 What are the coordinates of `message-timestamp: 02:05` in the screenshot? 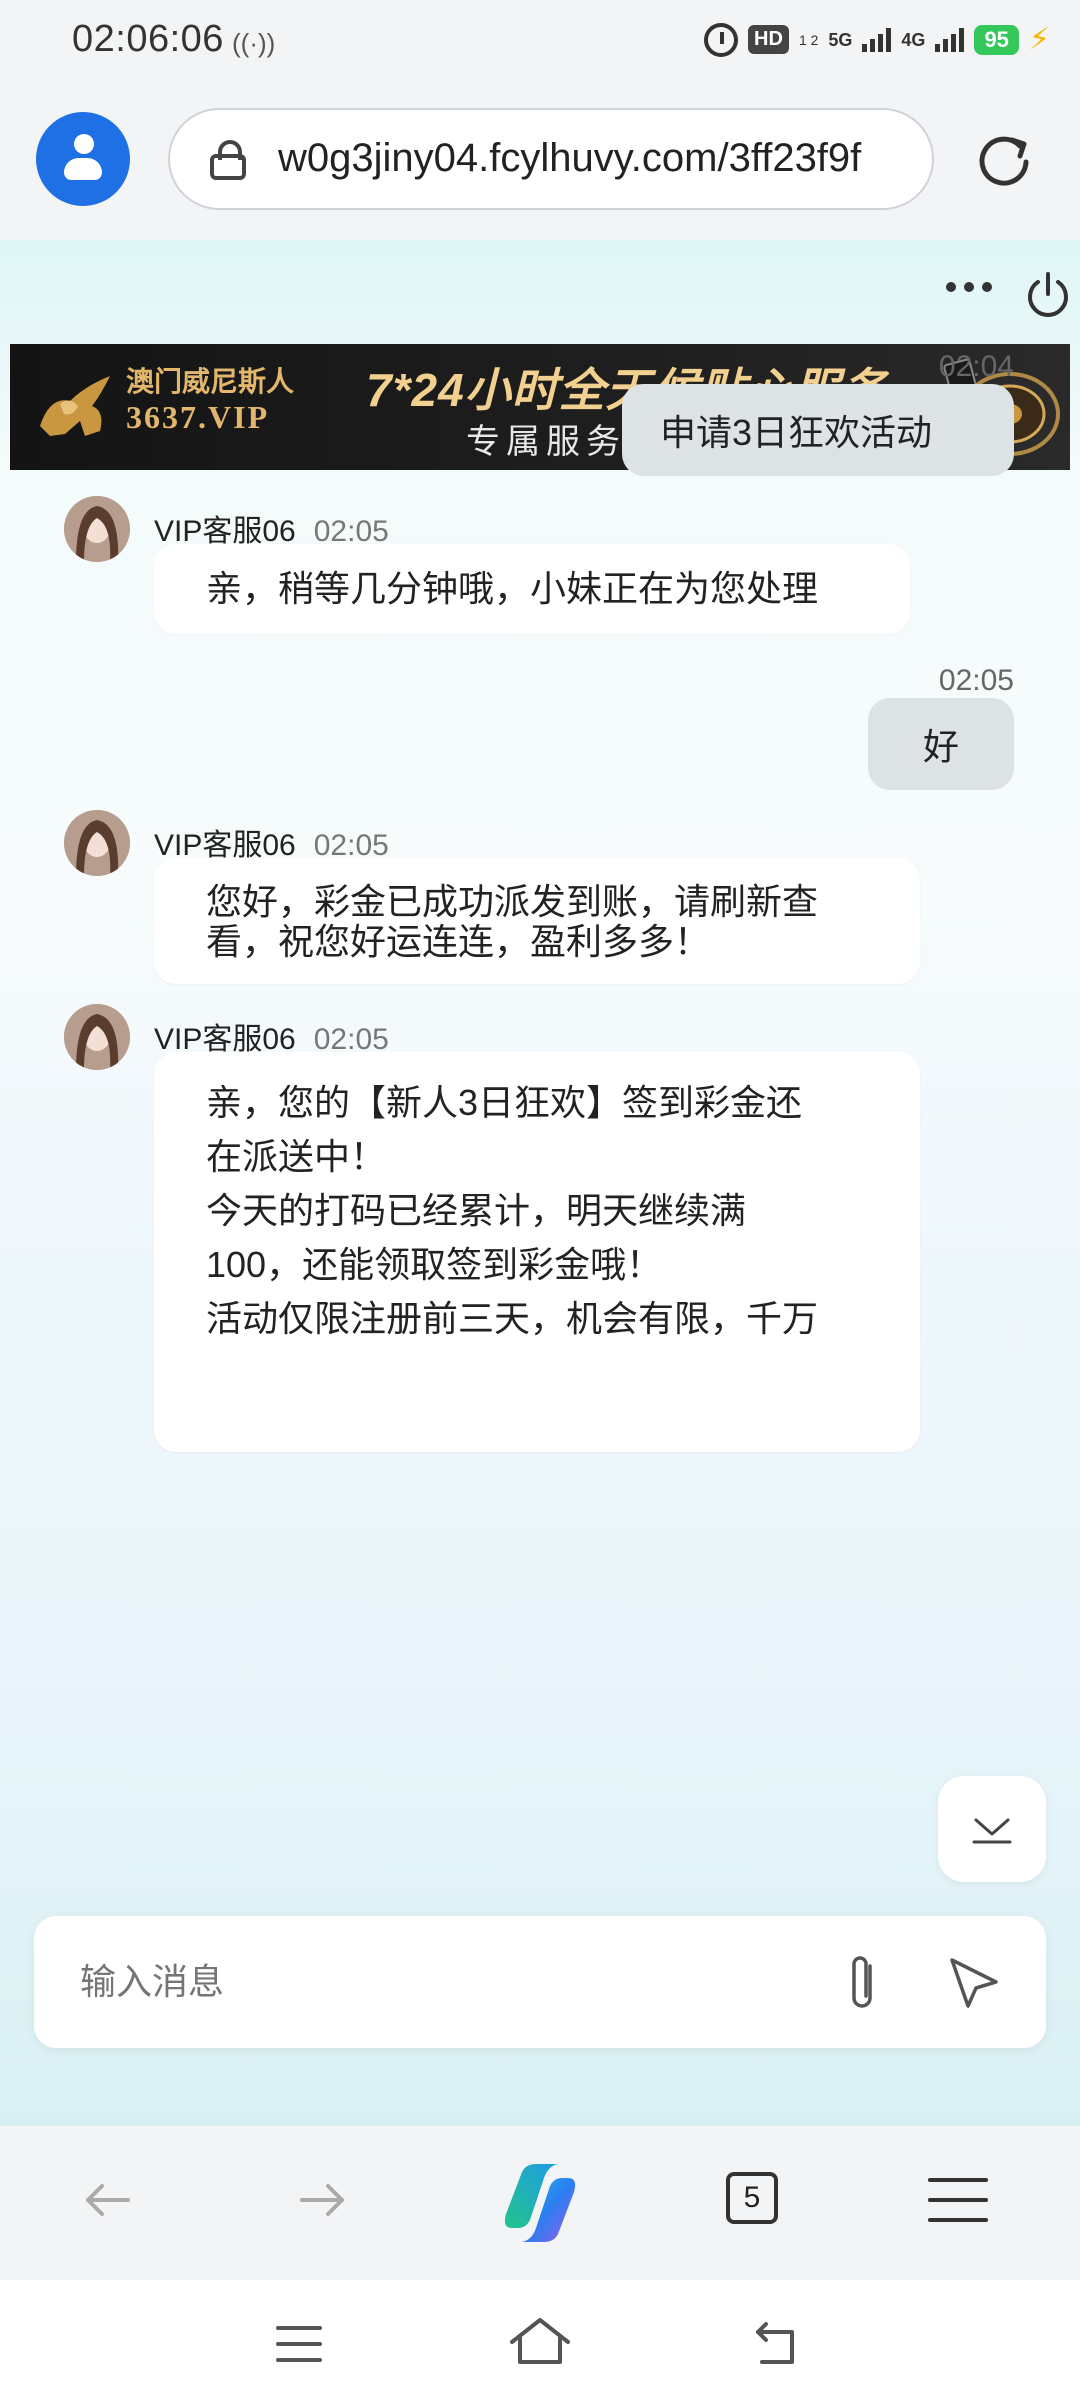 It's located at (976, 680).